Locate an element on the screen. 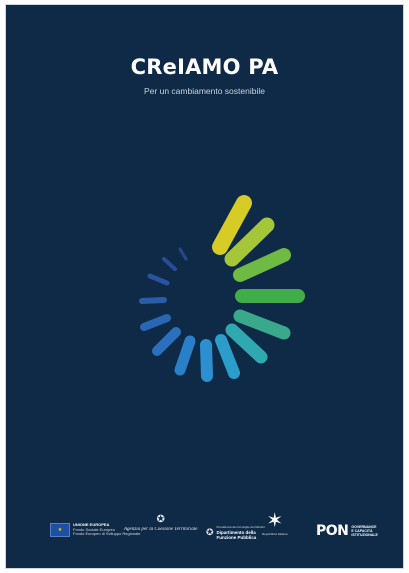 The image size is (409, 573). pon-logo: PON GOVERNANCE E CAPACITÀ ISTITUZIONALE is located at coordinates (347, 531).